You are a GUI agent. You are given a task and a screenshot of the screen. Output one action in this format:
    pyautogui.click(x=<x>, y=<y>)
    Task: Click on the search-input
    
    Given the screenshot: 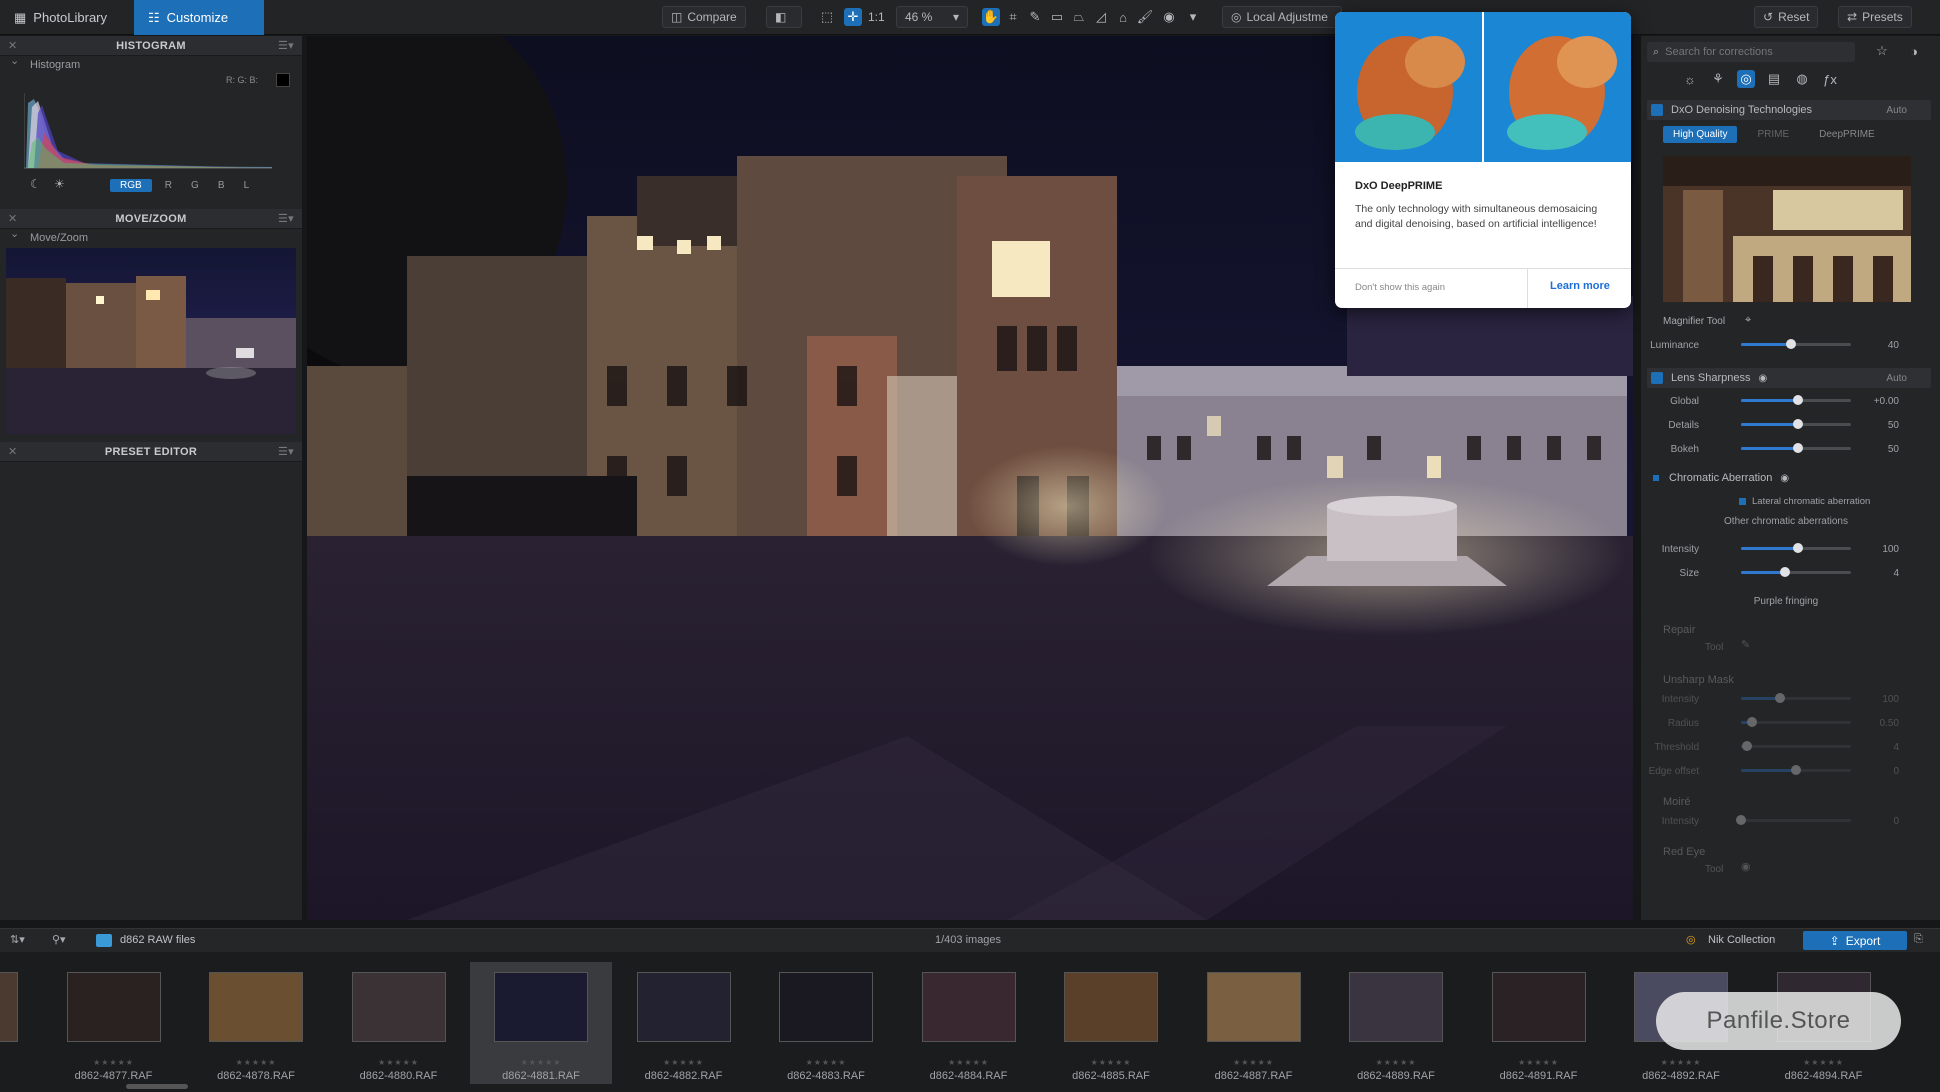 What is the action you would take?
    pyautogui.click(x=1750, y=52)
    